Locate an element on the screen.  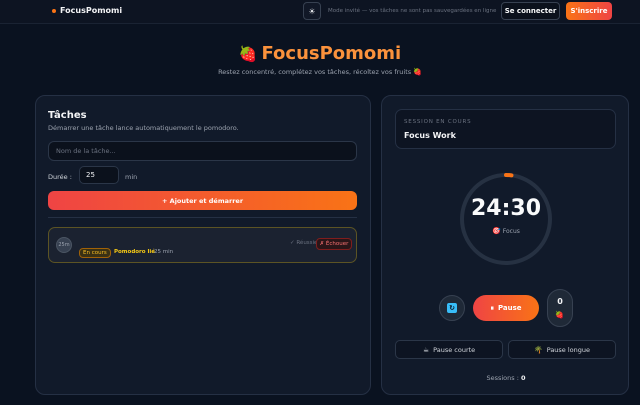
hero-title-text: FocusPomomi is located at coordinates (331, 53).